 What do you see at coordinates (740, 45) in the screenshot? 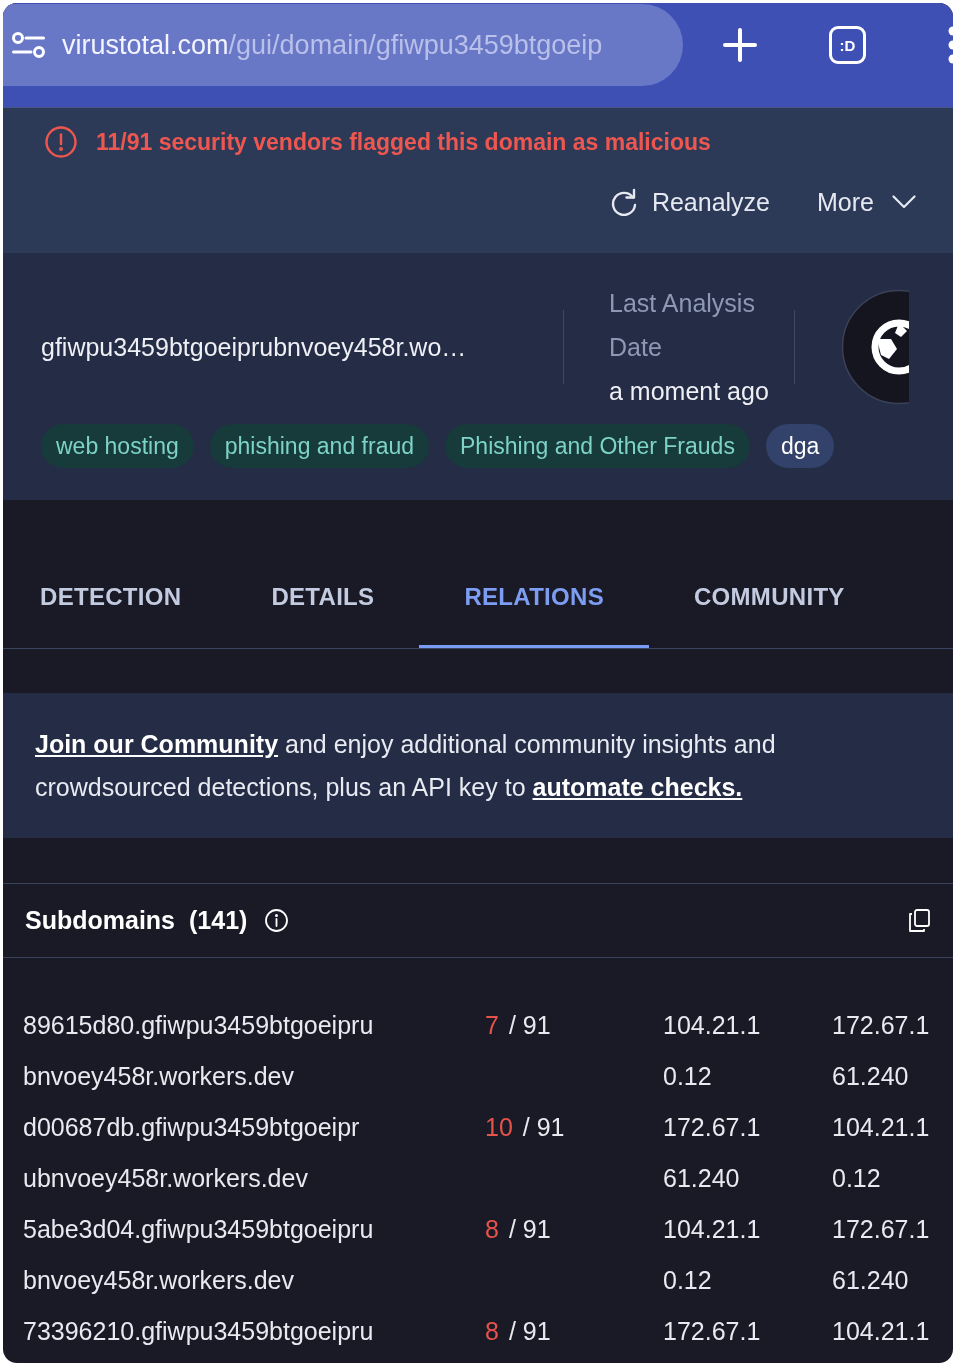
I see `plus-icon` at bounding box center [740, 45].